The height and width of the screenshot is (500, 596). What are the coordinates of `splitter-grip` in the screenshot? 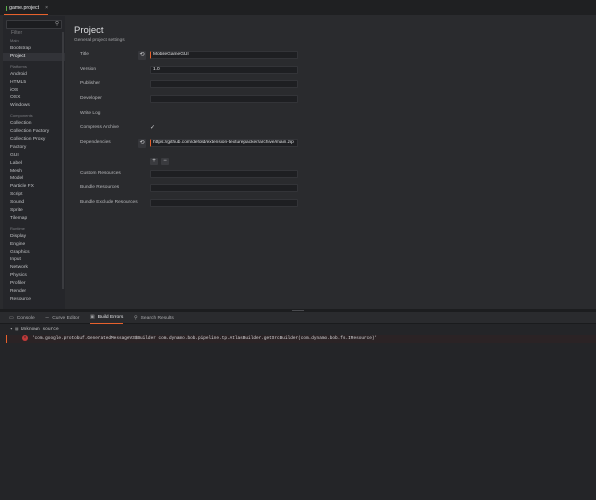 It's located at (298, 310).